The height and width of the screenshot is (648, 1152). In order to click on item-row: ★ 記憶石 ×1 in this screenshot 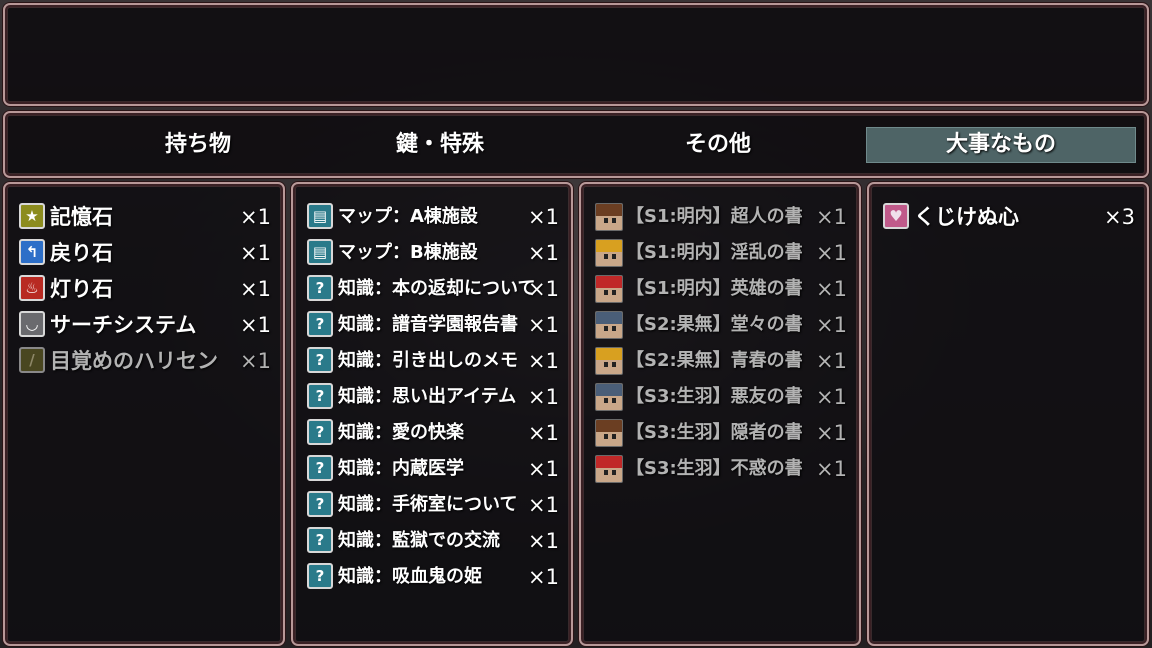, I will do `click(145, 217)`.